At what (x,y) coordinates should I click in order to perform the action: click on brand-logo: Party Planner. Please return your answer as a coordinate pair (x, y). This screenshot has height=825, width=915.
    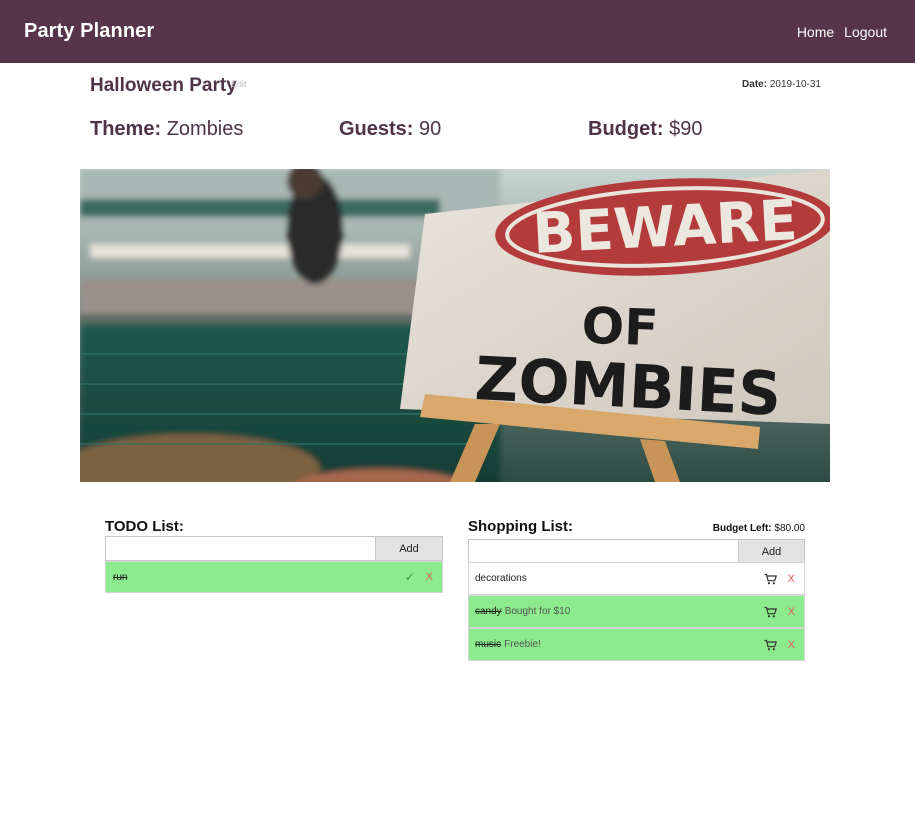
    Looking at the image, I should click on (89, 31).